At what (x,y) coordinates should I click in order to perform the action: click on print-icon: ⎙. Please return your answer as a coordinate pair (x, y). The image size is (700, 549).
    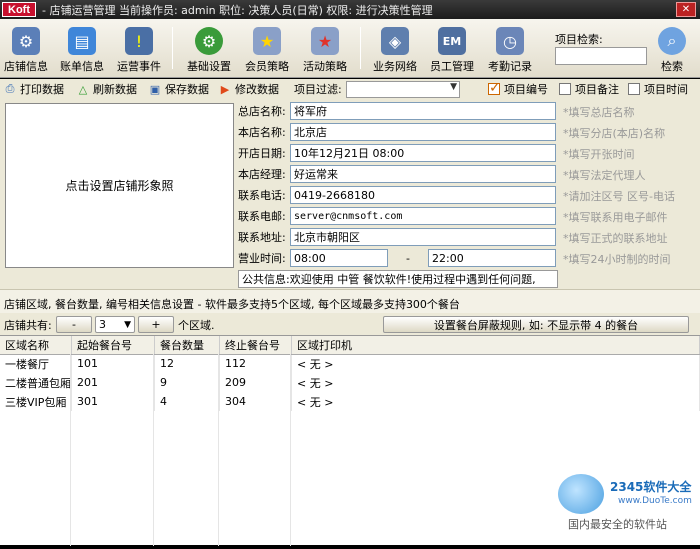
    Looking at the image, I should click on (10, 88).